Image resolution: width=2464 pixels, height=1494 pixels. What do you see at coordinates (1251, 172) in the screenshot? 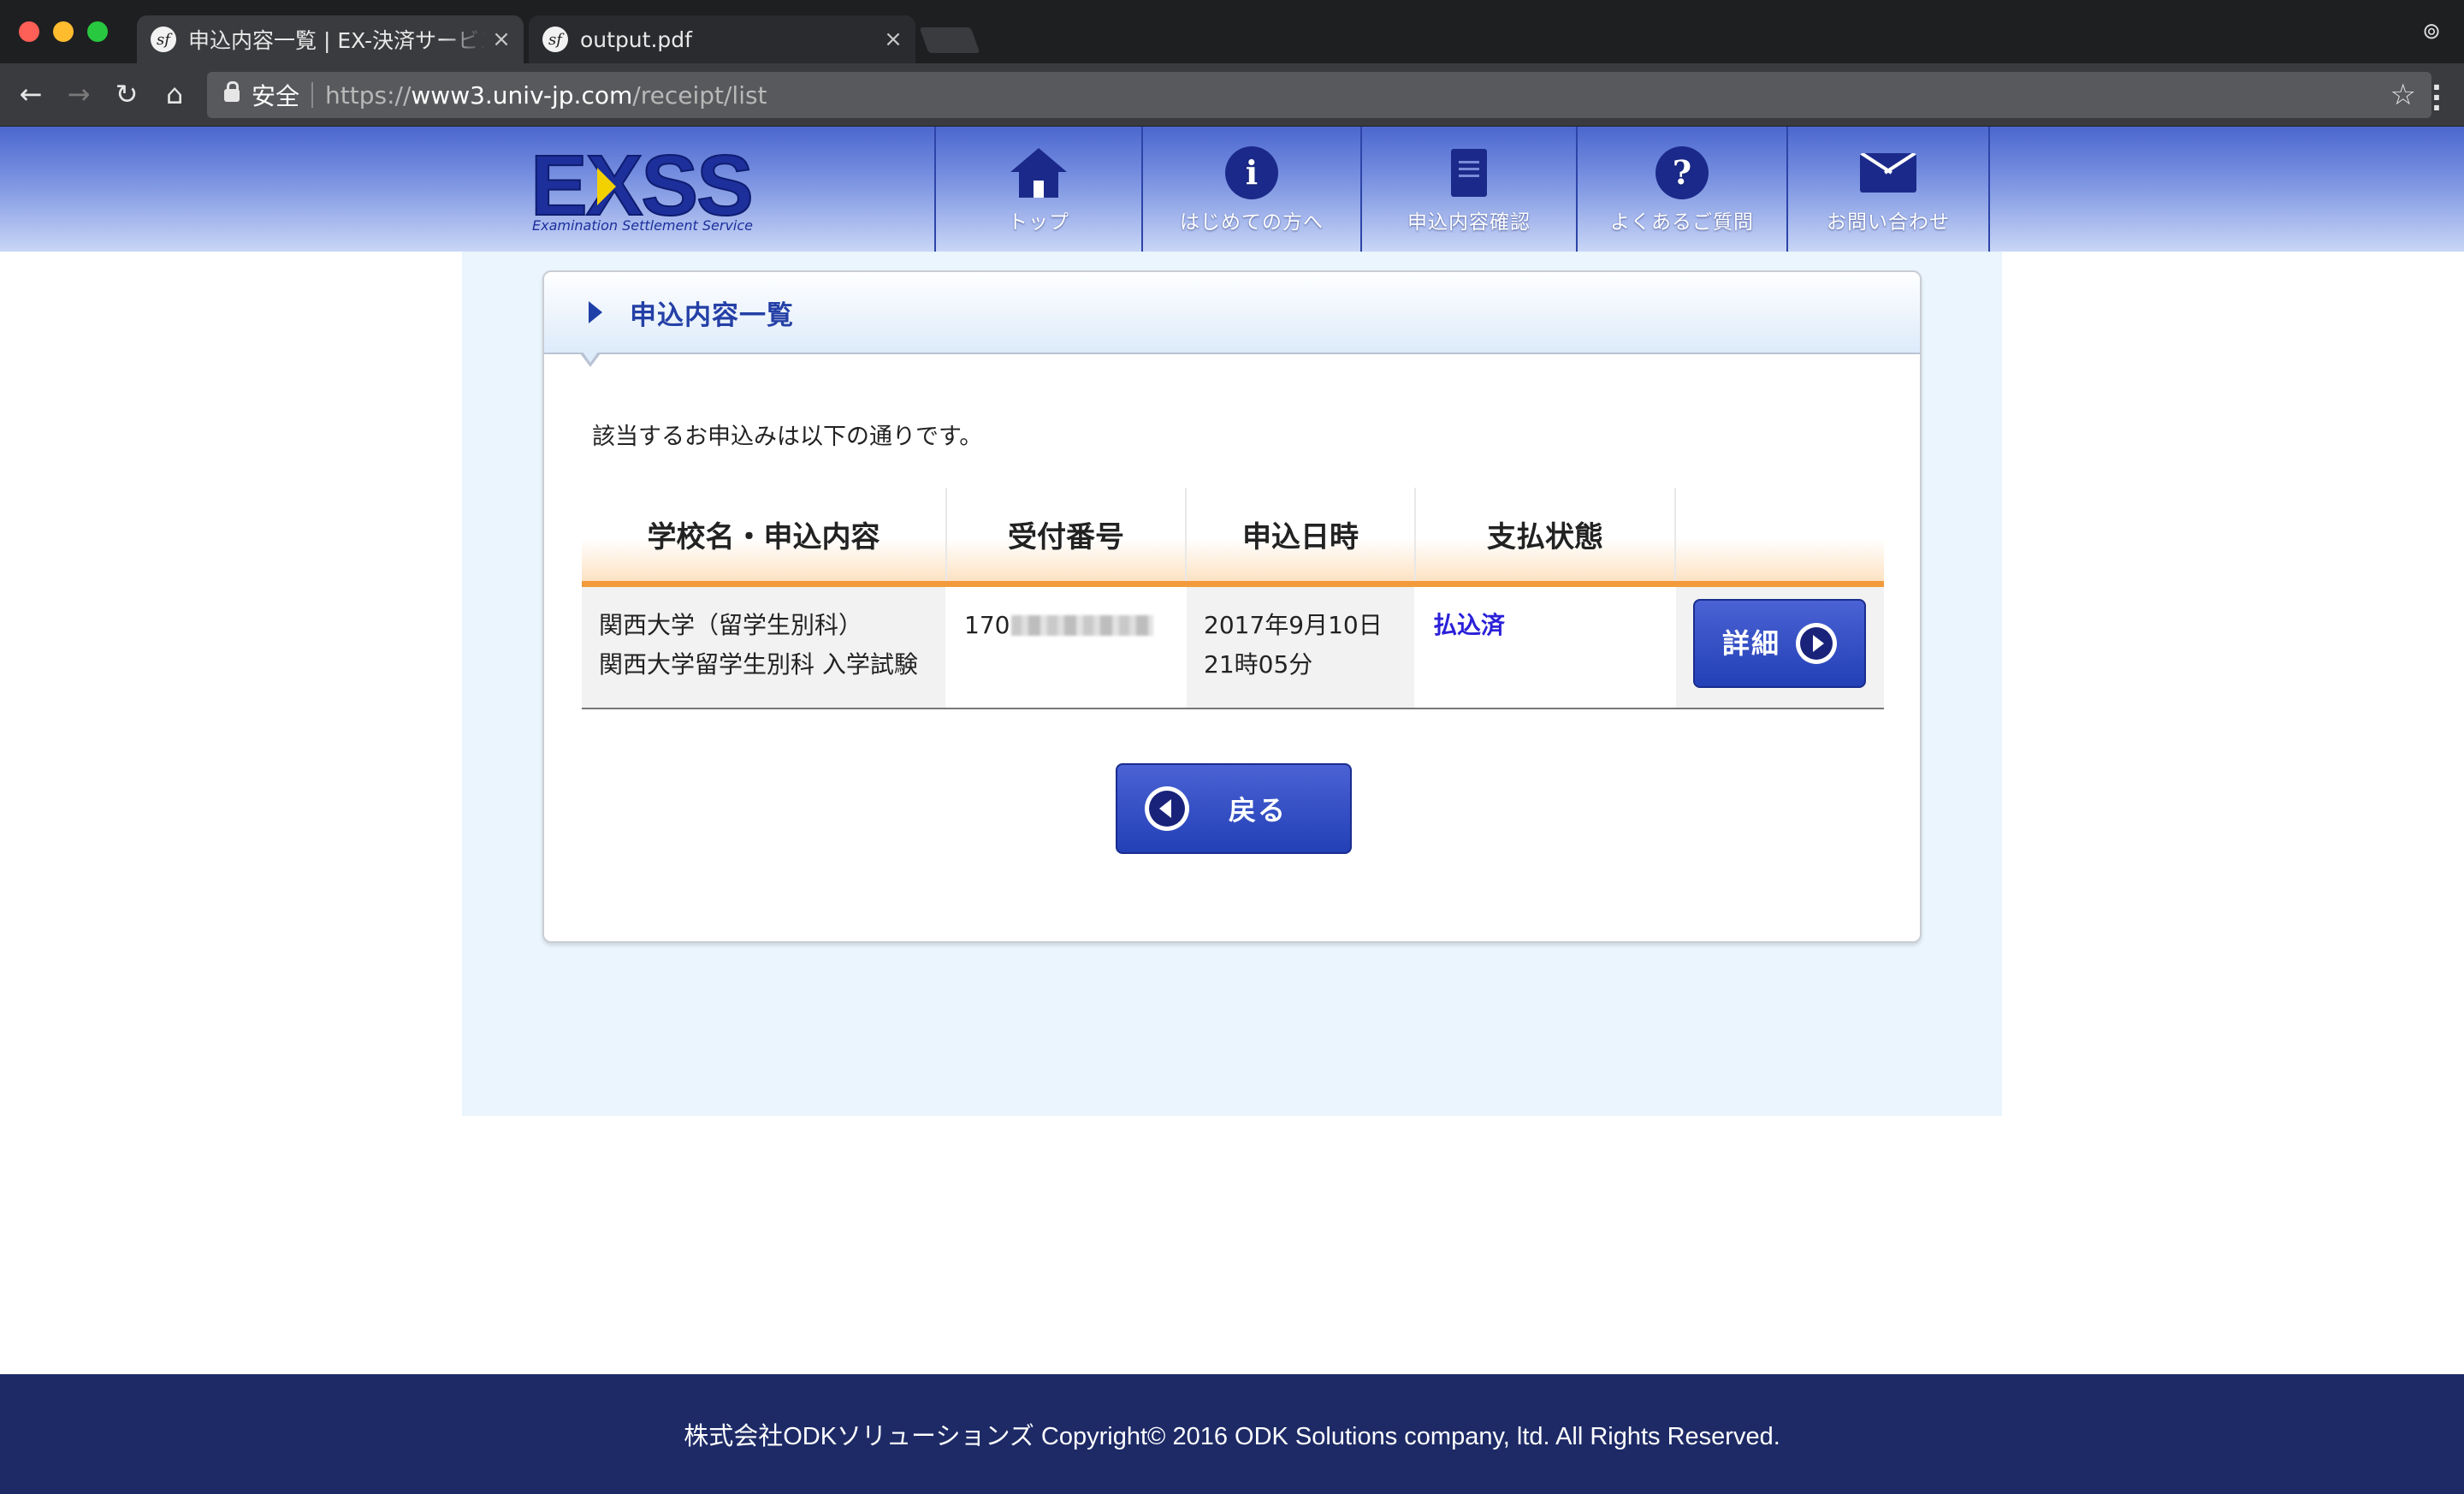
I see `info-icon: i` at bounding box center [1251, 172].